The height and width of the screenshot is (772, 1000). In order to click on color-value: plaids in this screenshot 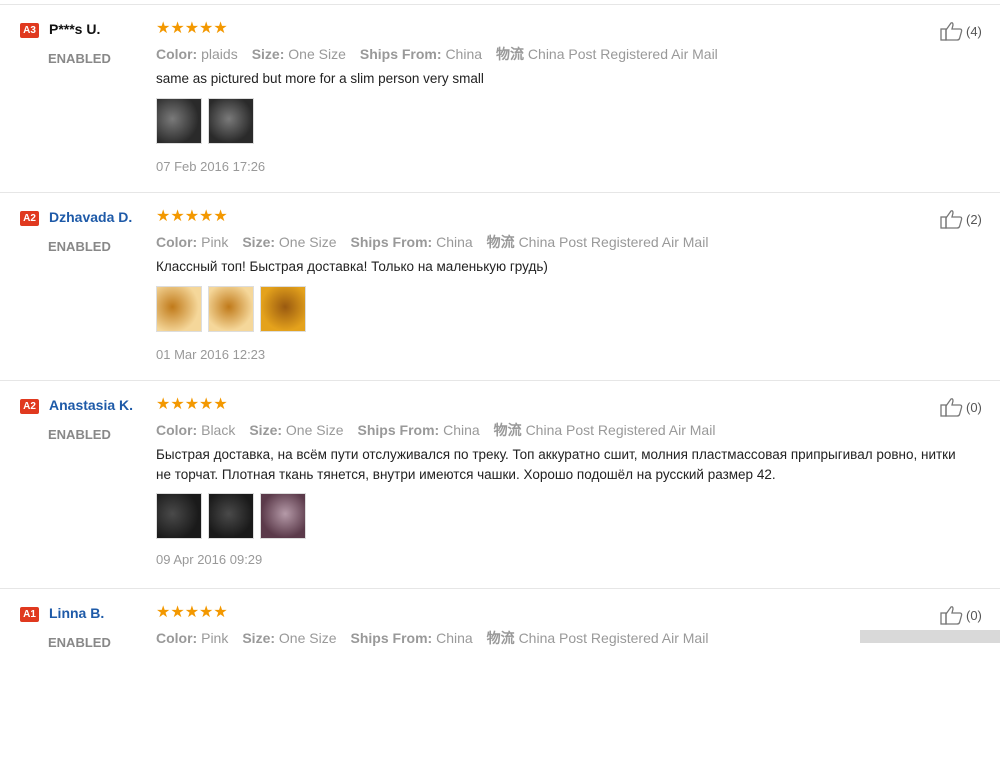, I will do `click(219, 54)`.